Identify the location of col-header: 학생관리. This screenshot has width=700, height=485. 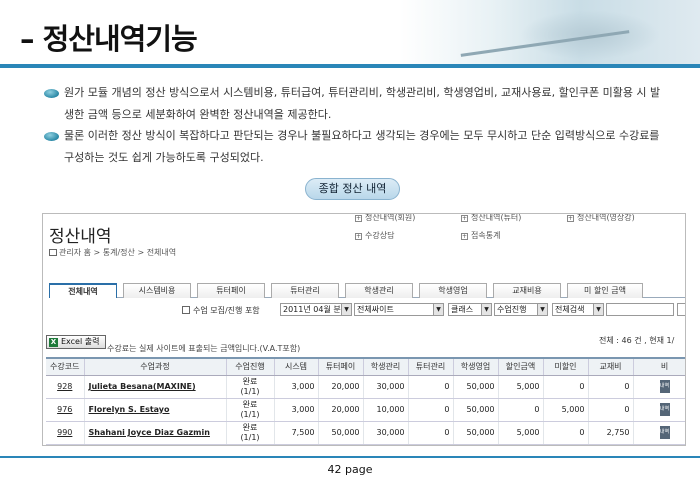
(386, 366).